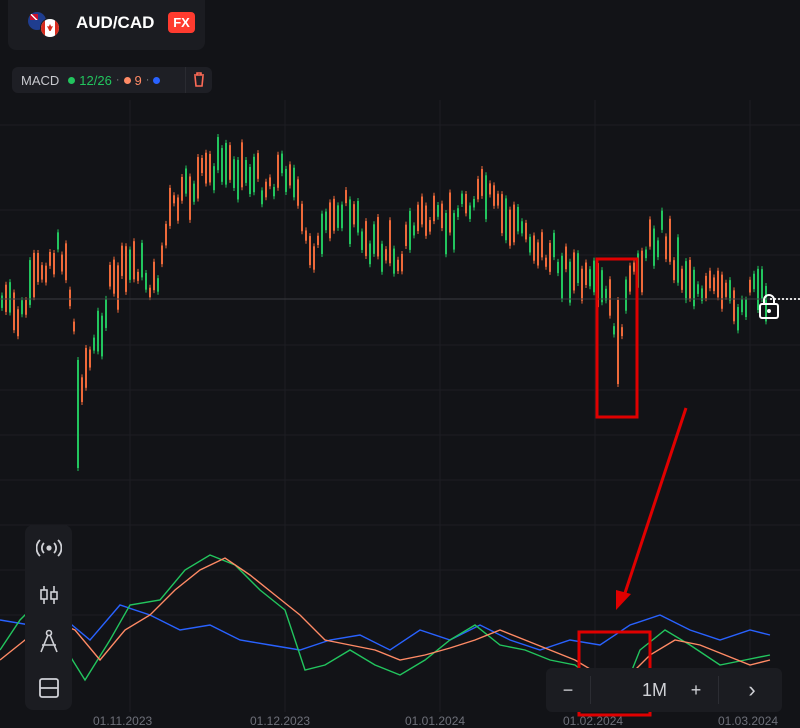  I want to click on symbol-header: AUD/CAD FX, so click(106, 25).